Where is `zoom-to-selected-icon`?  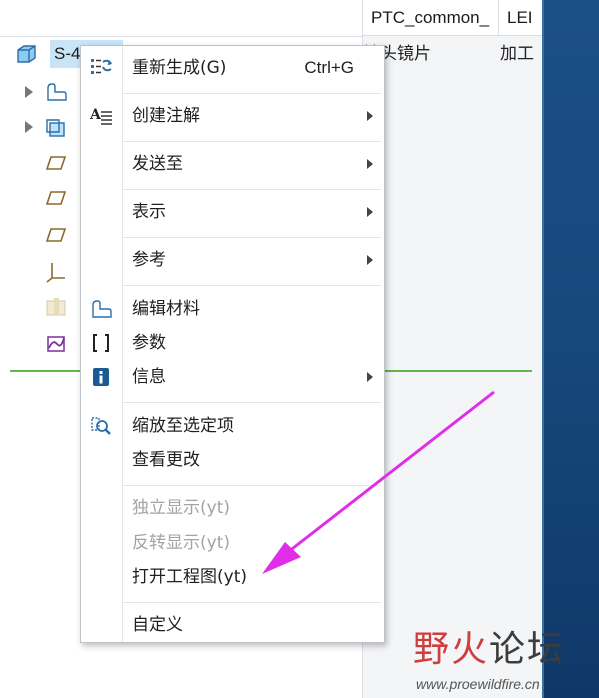 zoom-to-selected-icon is located at coordinates (101, 426).